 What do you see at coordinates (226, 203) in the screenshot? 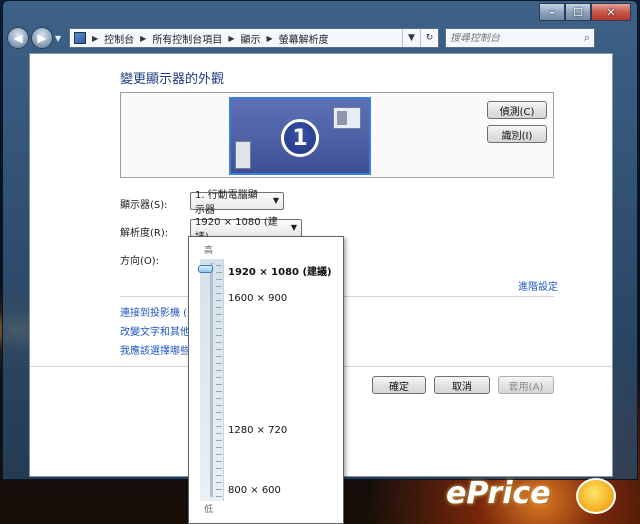
I see `display-select-value: 1. 行動電腦顯示器` at bounding box center [226, 203].